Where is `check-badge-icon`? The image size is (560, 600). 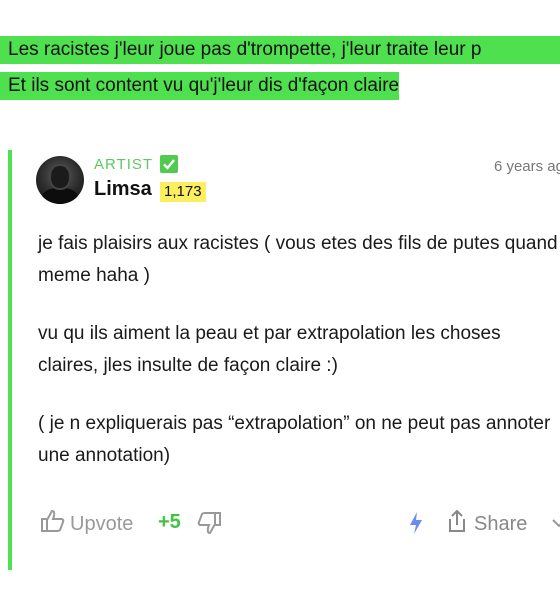
check-badge-icon is located at coordinates (169, 164).